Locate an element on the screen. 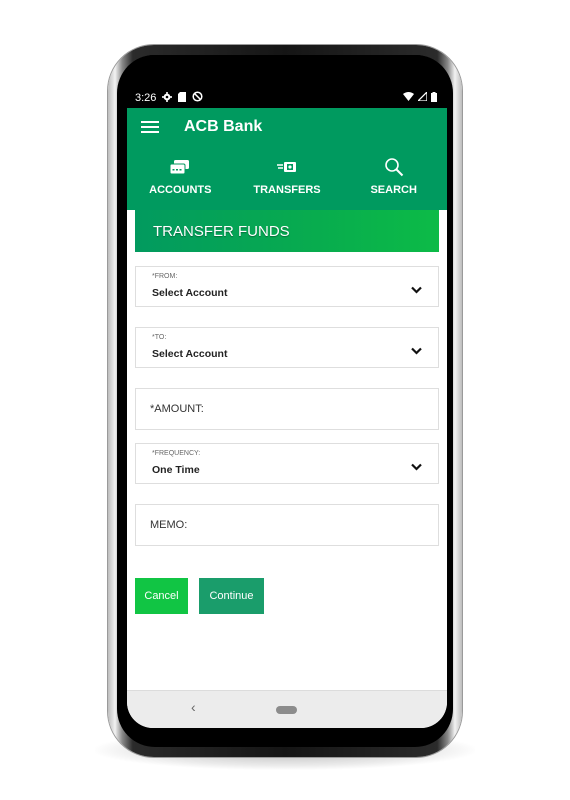  to-account-select: *TO: Select Account is located at coordinates (287, 347).